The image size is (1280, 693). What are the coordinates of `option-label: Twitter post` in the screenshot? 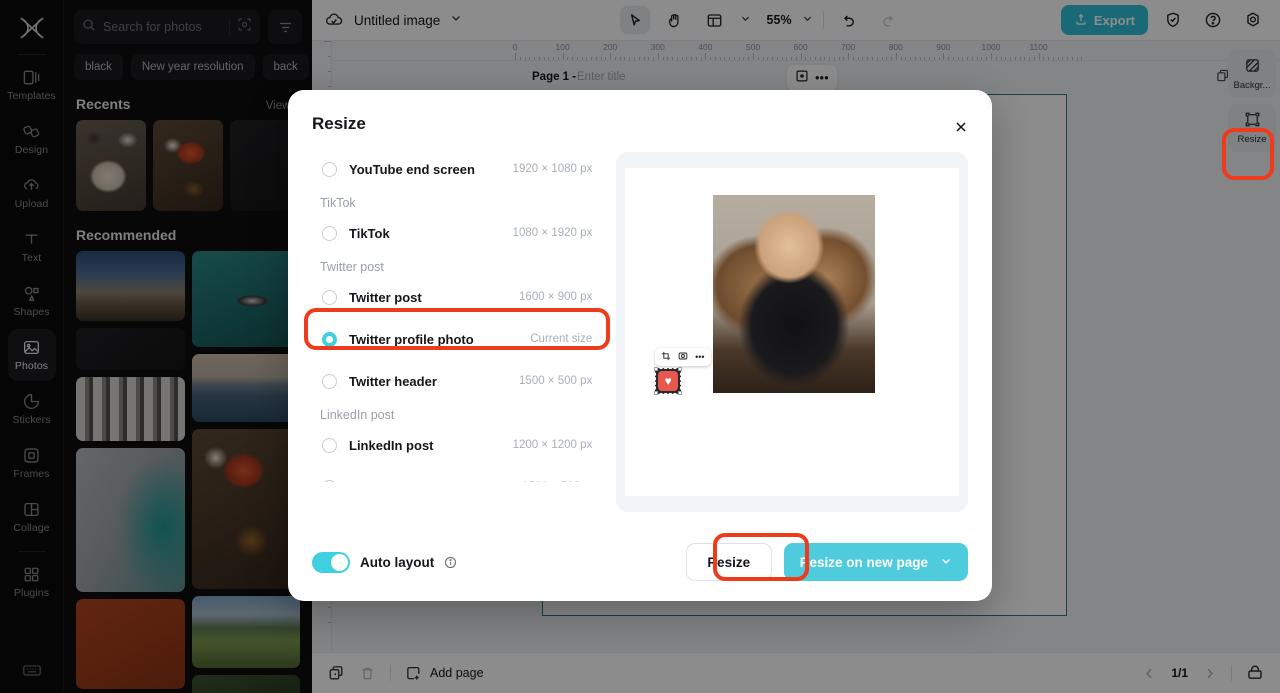 It's located at (385, 297).